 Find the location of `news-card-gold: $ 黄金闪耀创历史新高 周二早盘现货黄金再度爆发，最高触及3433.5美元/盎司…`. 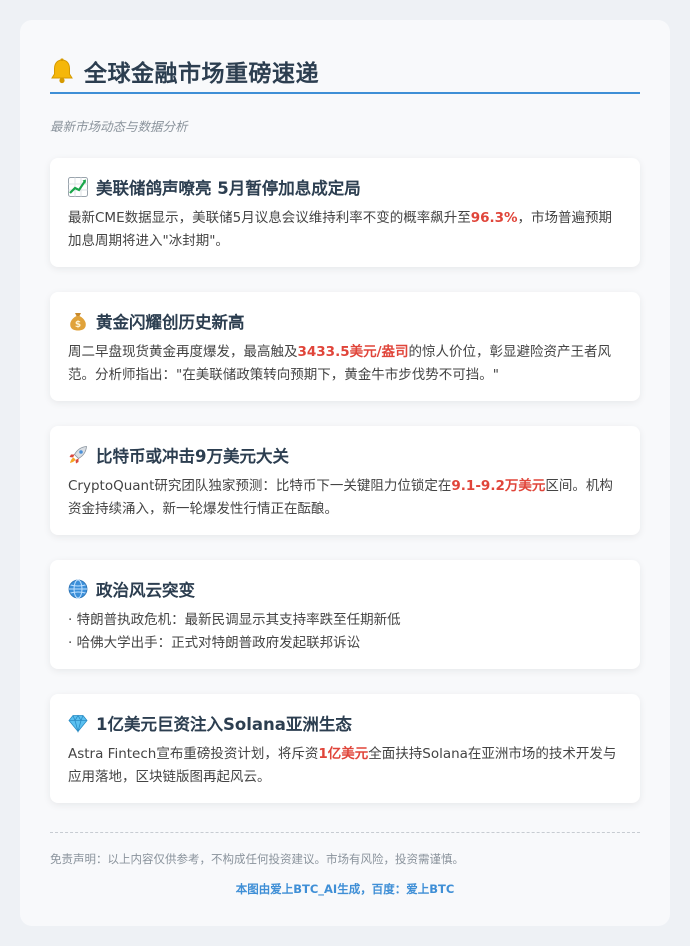

news-card-gold: $ 黄金闪耀创历史新高 周二早盘现货黄金再度爆发，最高触及3433.5美元/盎司… is located at coordinates (345, 346).